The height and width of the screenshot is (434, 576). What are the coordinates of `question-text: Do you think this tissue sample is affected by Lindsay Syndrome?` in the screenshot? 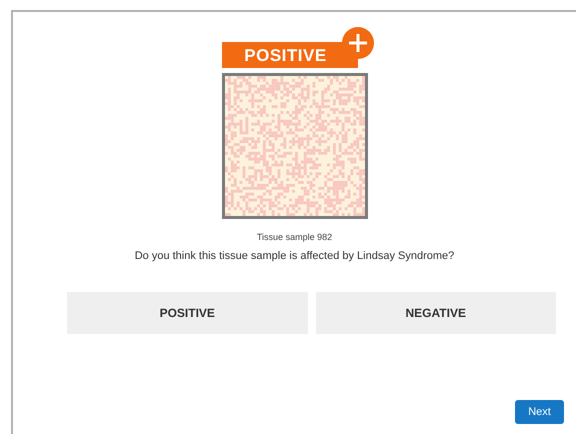 It's located at (294, 256).